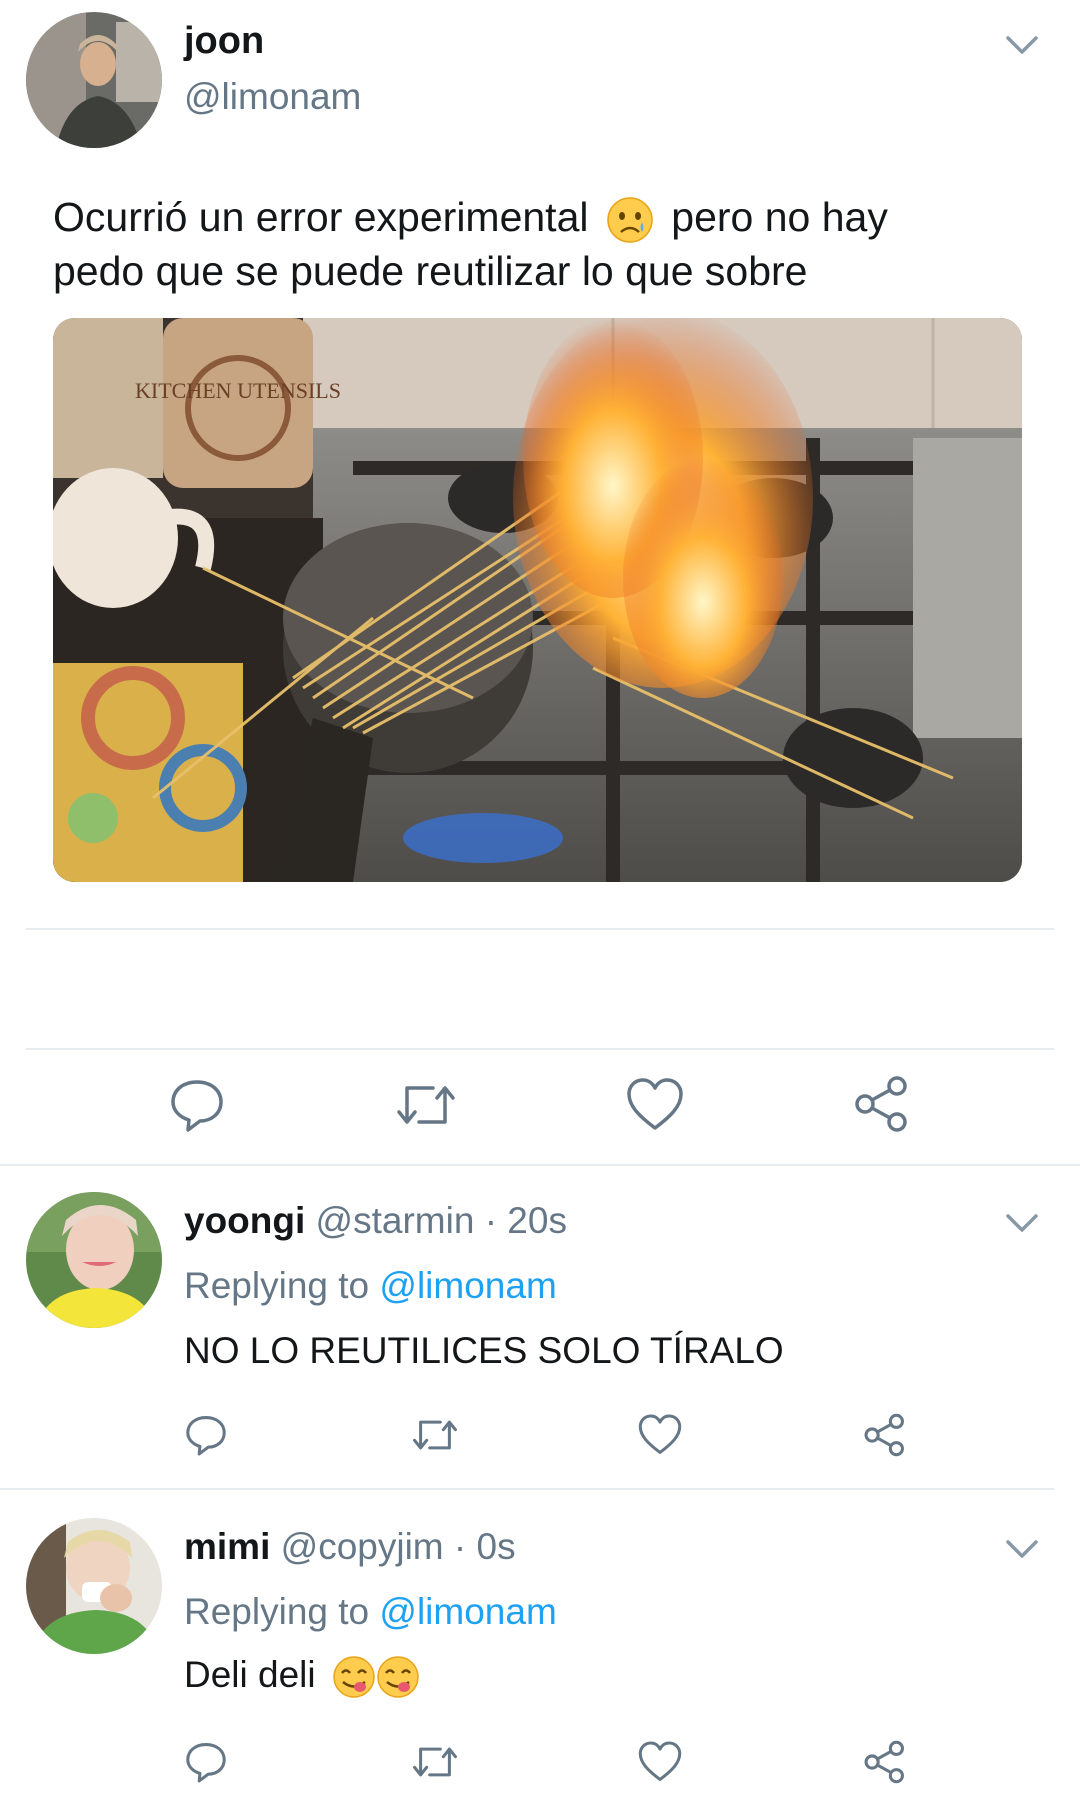 The image size is (1080, 1813). I want to click on reply-author-handle: @starmin, so click(395, 1220).